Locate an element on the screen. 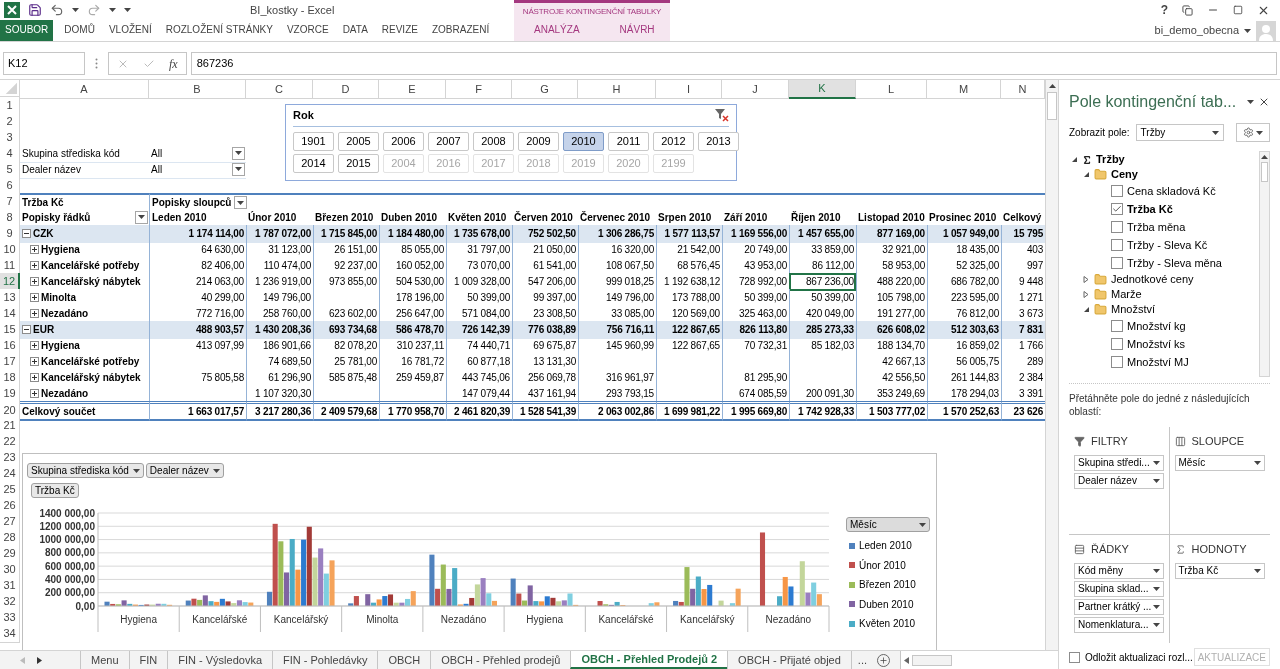 Image resolution: width=1280 pixels, height=669 pixels. category-label: Nezadáno is located at coordinates (788, 619).